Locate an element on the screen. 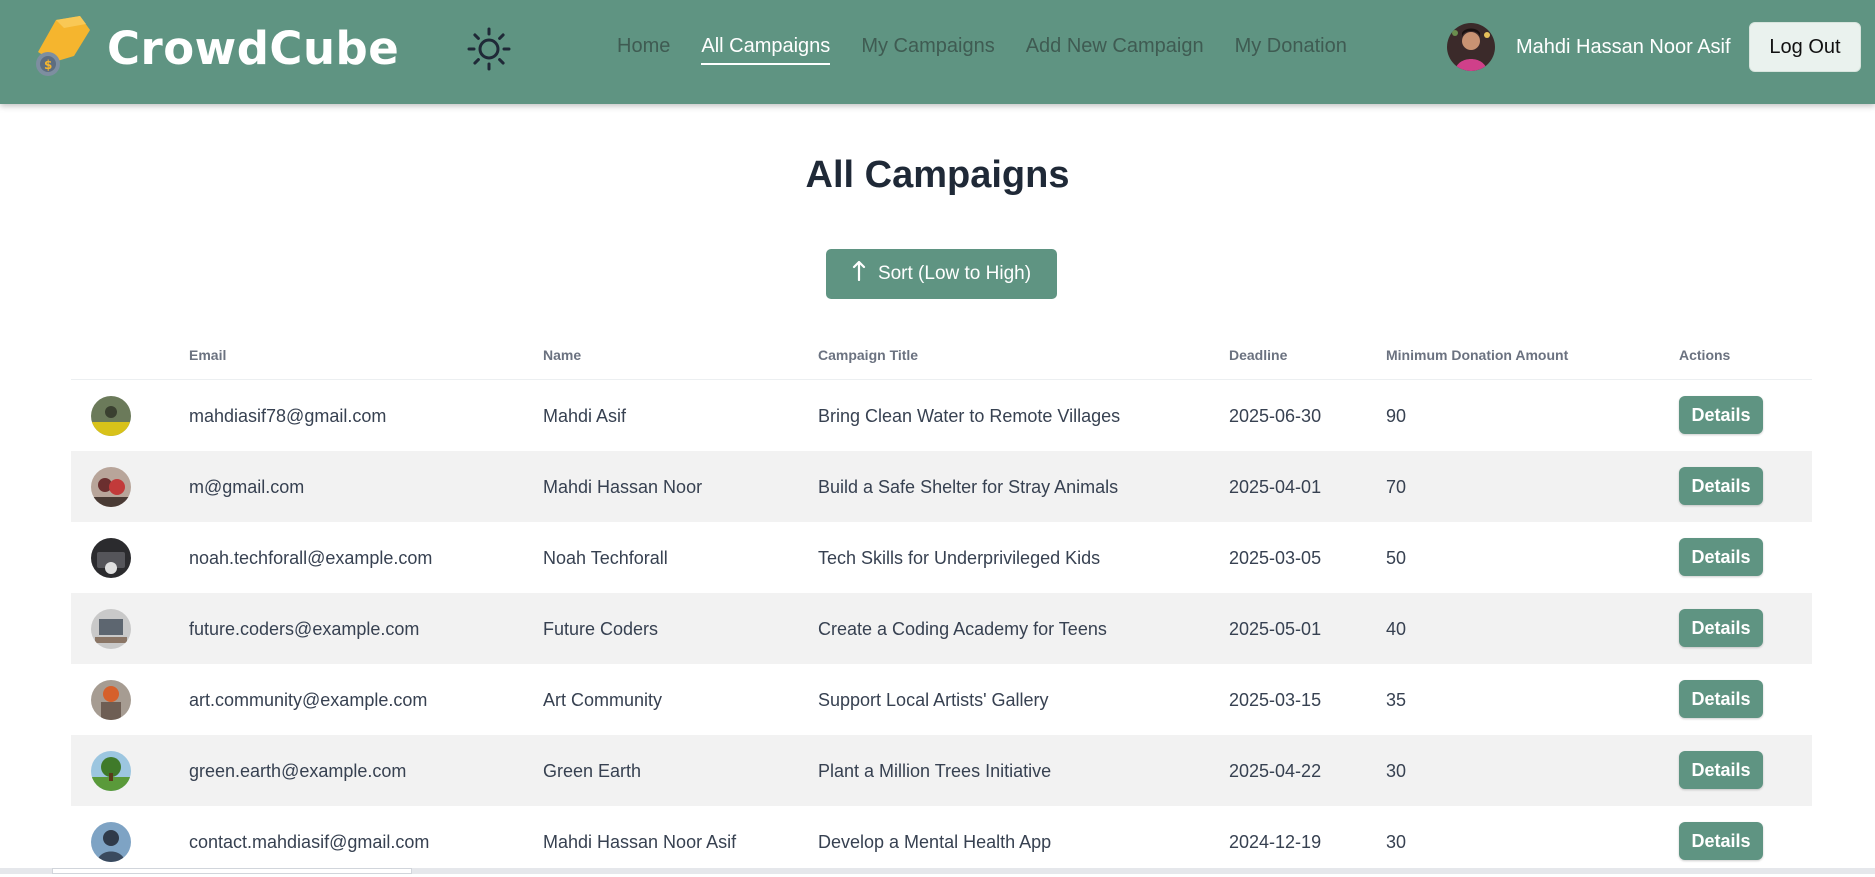 The image size is (1875, 877). cell-min-donation: 70 is located at coordinates (1396, 487).